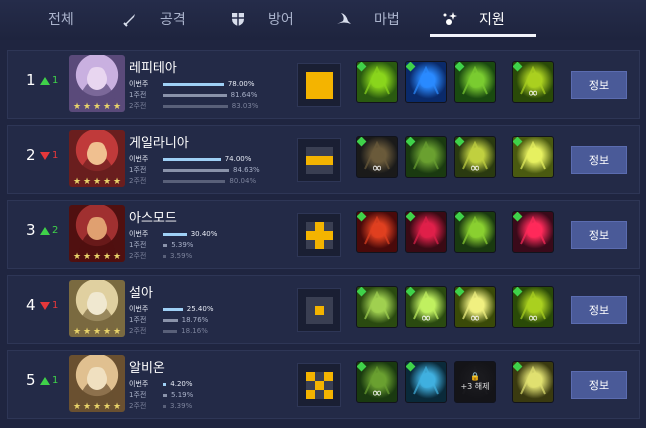  What do you see at coordinates (426, 157) in the screenshot?
I see `green-warrior-skill-icon` at bounding box center [426, 157].